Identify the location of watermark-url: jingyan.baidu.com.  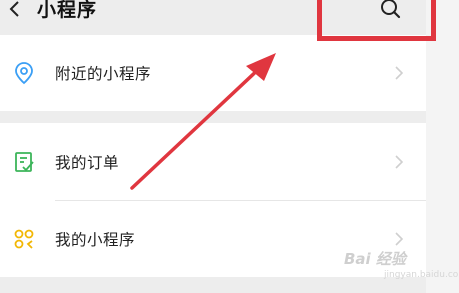
(421, 275).